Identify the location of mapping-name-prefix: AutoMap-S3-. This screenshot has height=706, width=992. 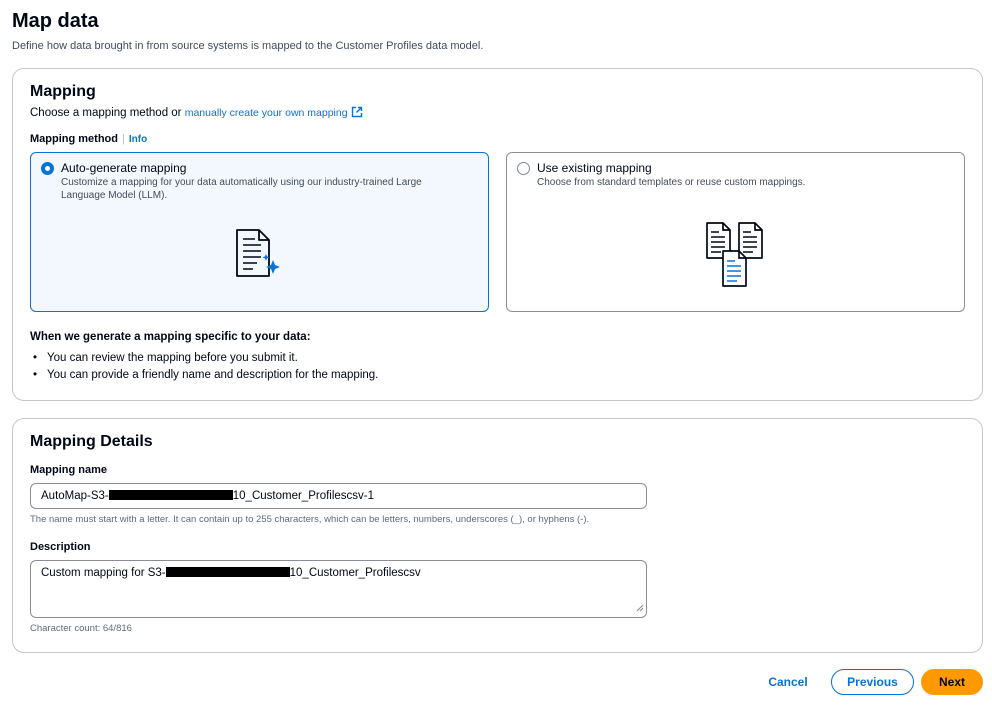
(75, 496).